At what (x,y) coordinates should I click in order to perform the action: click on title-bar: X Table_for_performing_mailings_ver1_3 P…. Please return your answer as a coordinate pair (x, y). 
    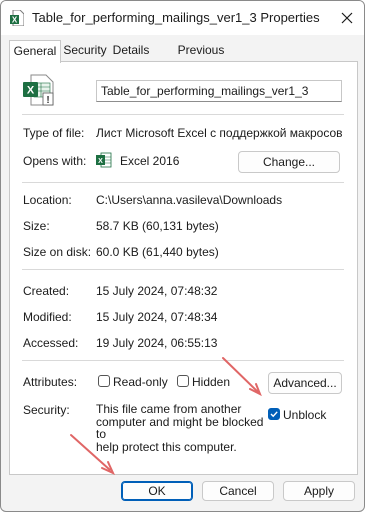
    Looking at the image, I should click on (182, 18).